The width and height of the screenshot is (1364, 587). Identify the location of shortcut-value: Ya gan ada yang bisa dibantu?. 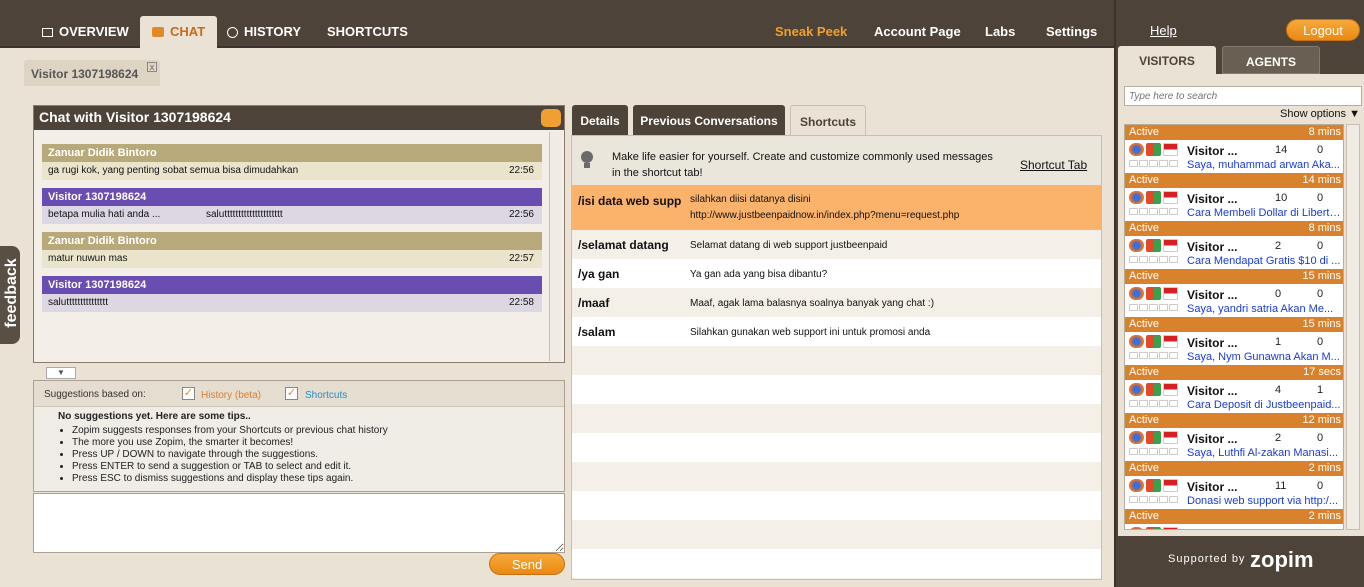
(759, 274).